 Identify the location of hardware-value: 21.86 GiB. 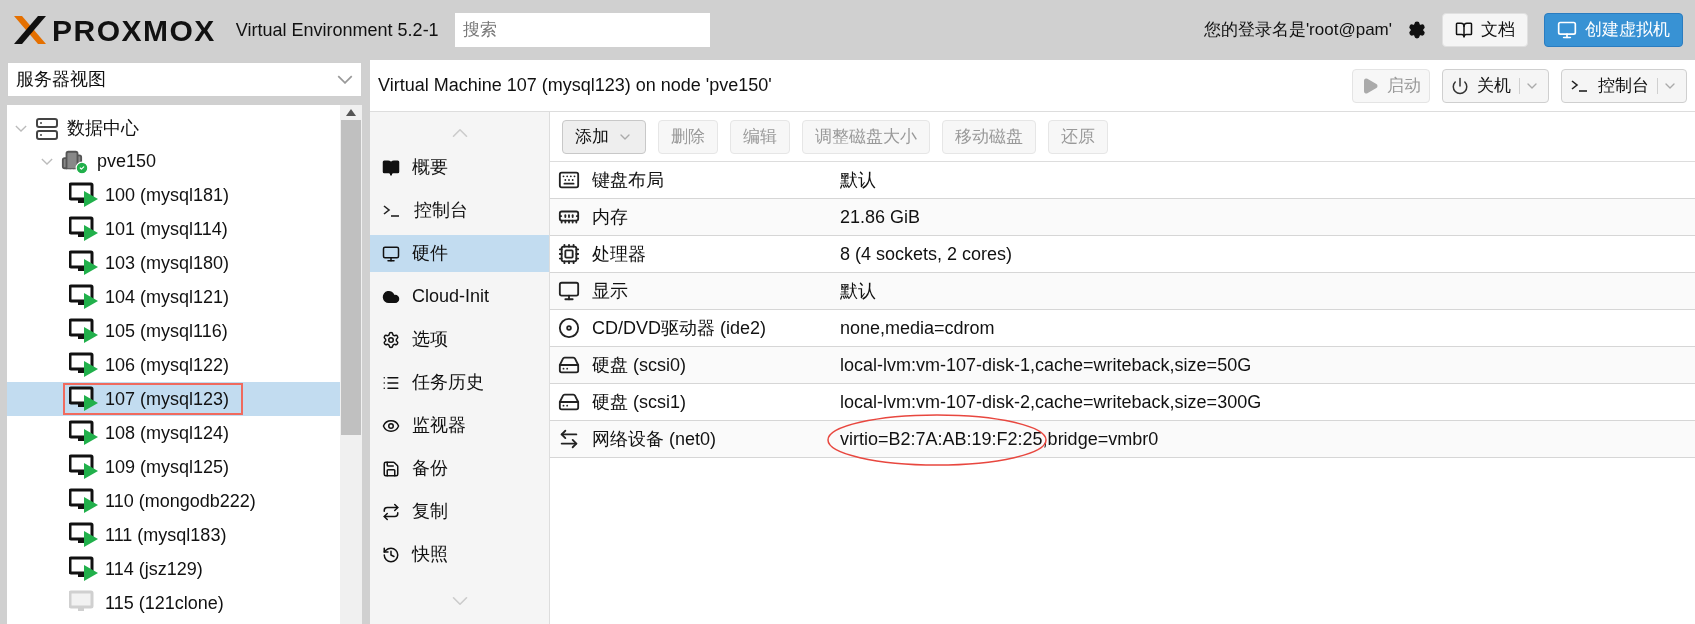
(880, 217).